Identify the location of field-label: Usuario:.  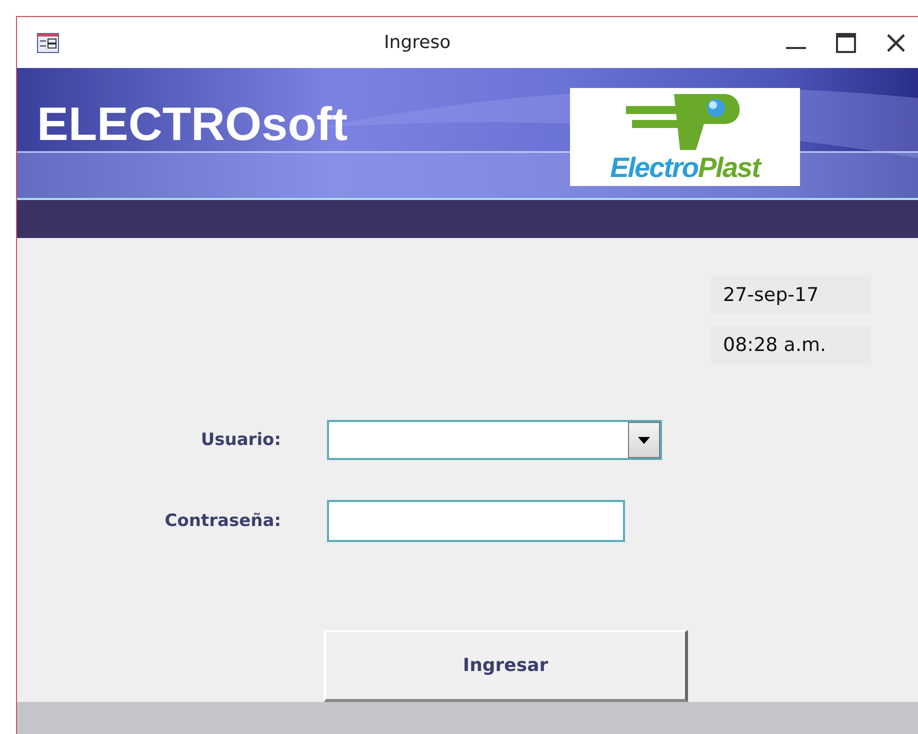
(240, 440).